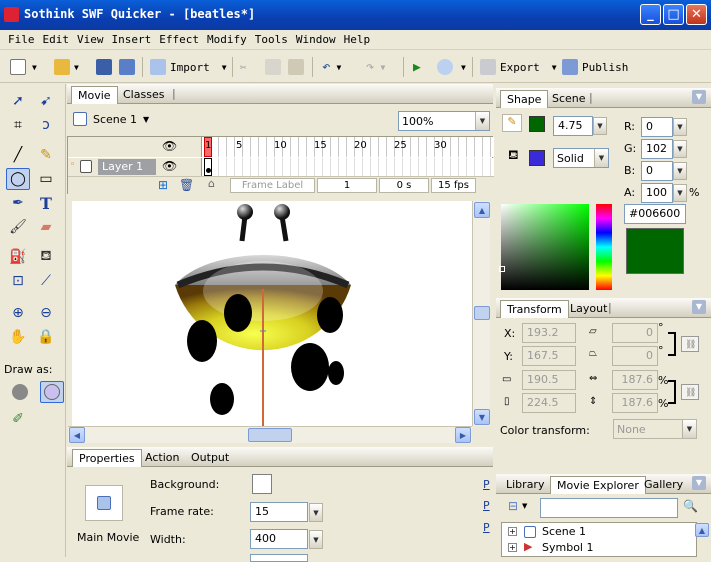 The width and height of the screenshot is (711, 562). What do you see at coordinates (18, 101) in the screenshot?
I see `arrow-tool: ➚` at bounding box center [18, 101].